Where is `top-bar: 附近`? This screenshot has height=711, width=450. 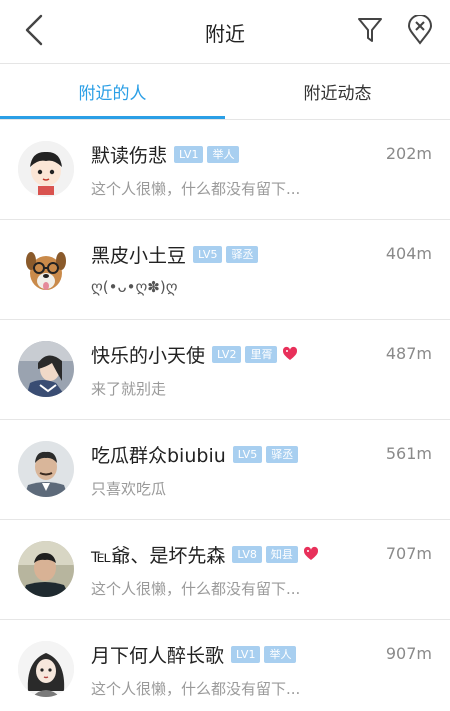
top-bar: 附近 is located at coordinates (225, 32).